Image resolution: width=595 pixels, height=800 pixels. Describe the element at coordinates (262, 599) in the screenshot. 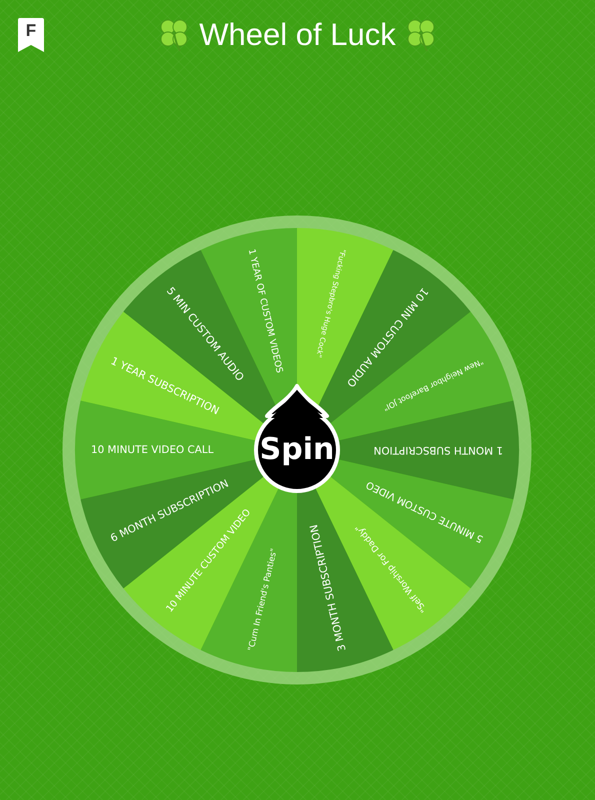

I see `segment-label: "Cum In Friend's Panties"` at that location.